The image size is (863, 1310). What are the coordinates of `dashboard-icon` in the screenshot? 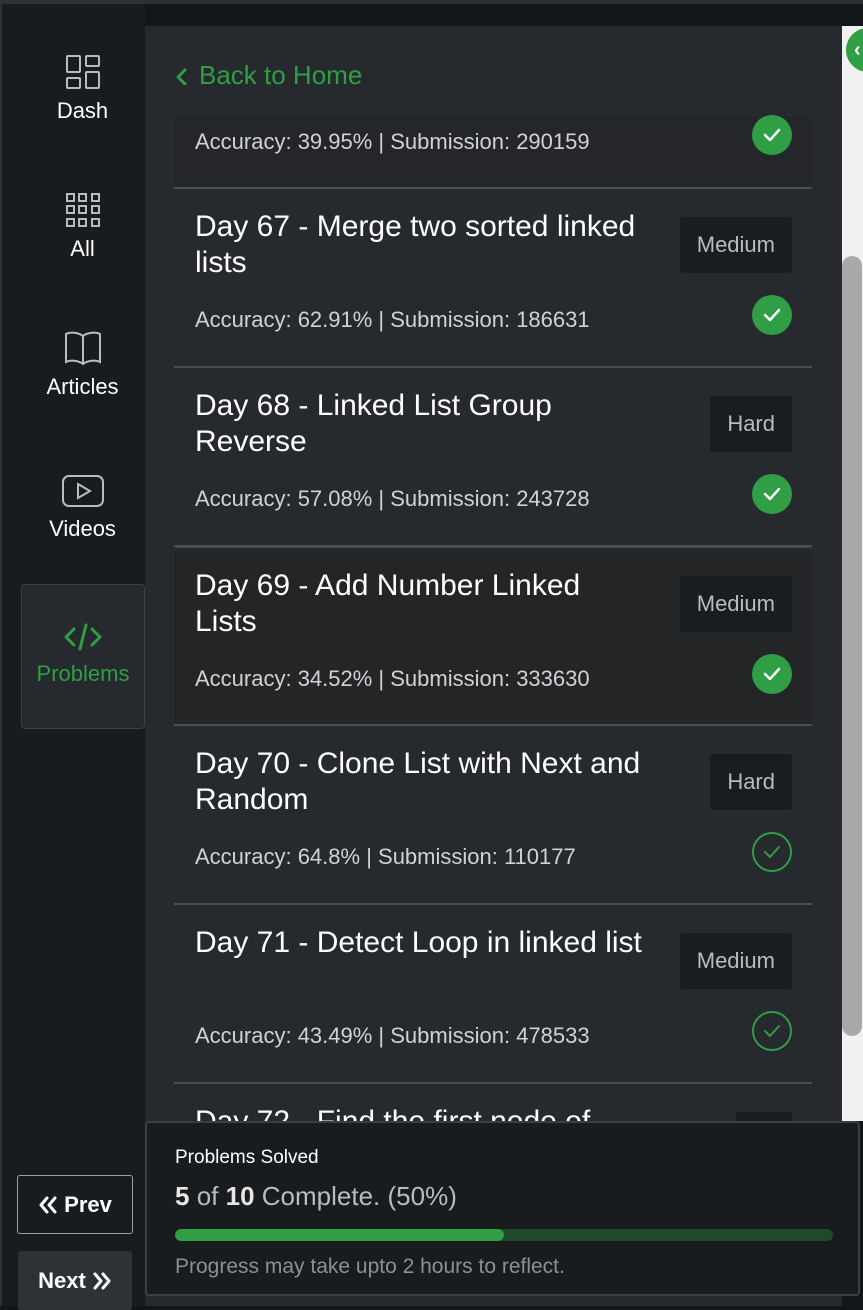 It's located at (82, 72).